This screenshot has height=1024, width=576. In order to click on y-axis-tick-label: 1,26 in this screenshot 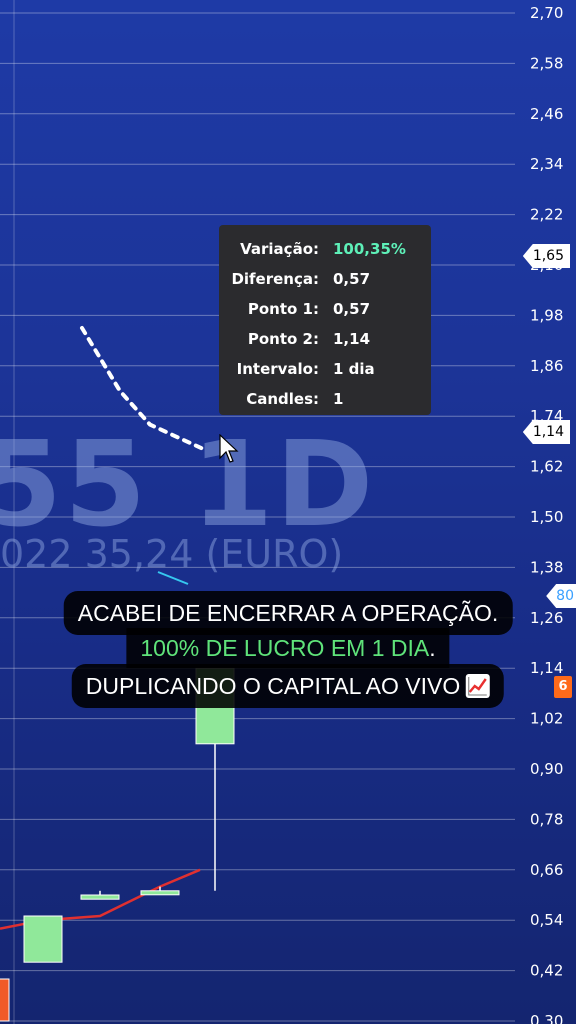, I will do `click(546, 618)`.